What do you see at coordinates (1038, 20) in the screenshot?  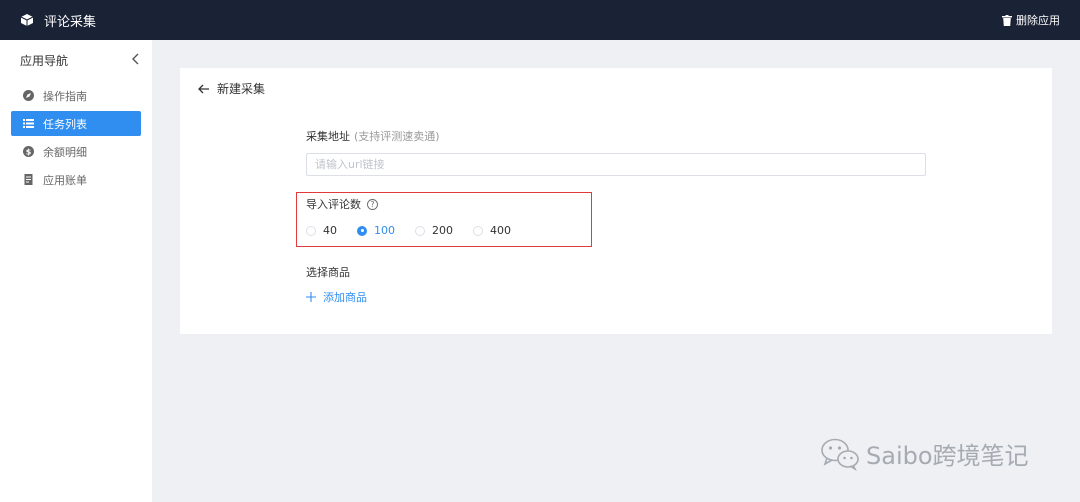 I see `delete-app-label: 删除应用` at bounding box center [1038, 20].